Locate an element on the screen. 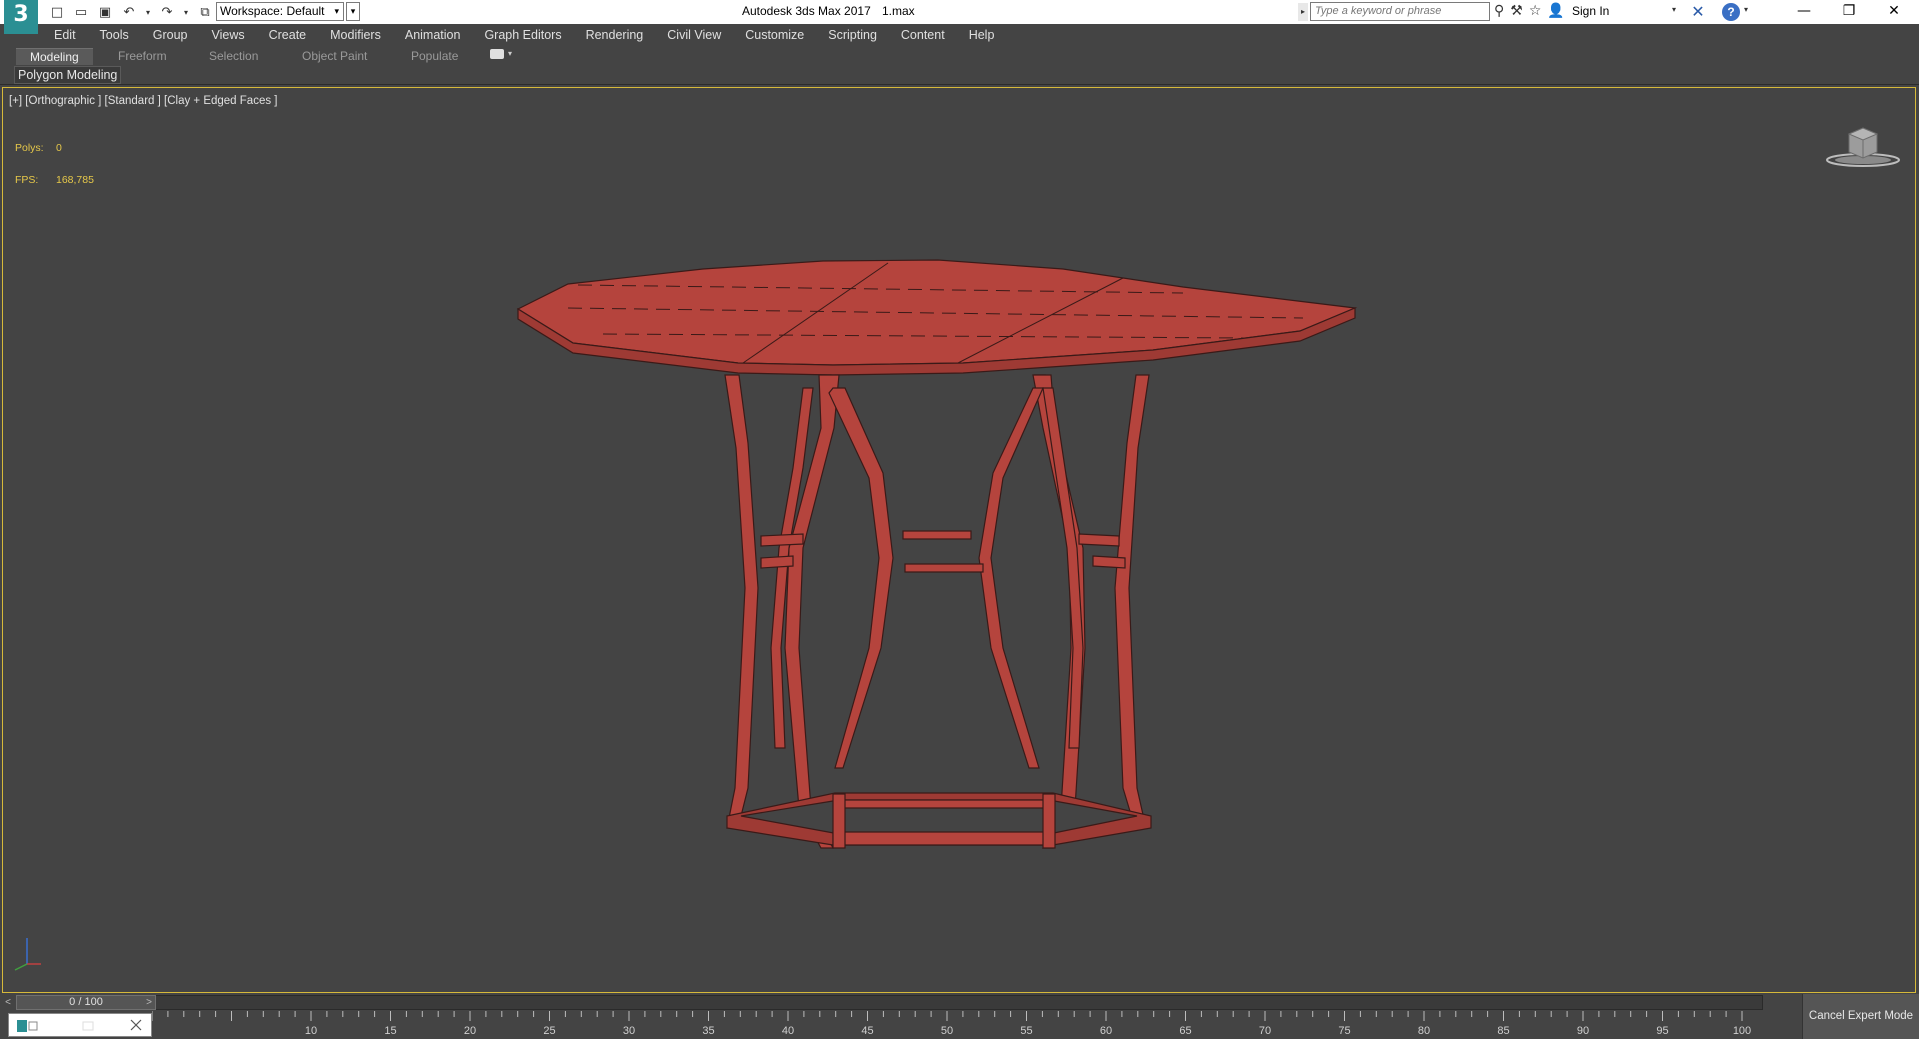 Image resolution: width=1919 pixels, height=1039 pixels. quick-access-customize-icon: ▾ is located at coordinates (353, 11).